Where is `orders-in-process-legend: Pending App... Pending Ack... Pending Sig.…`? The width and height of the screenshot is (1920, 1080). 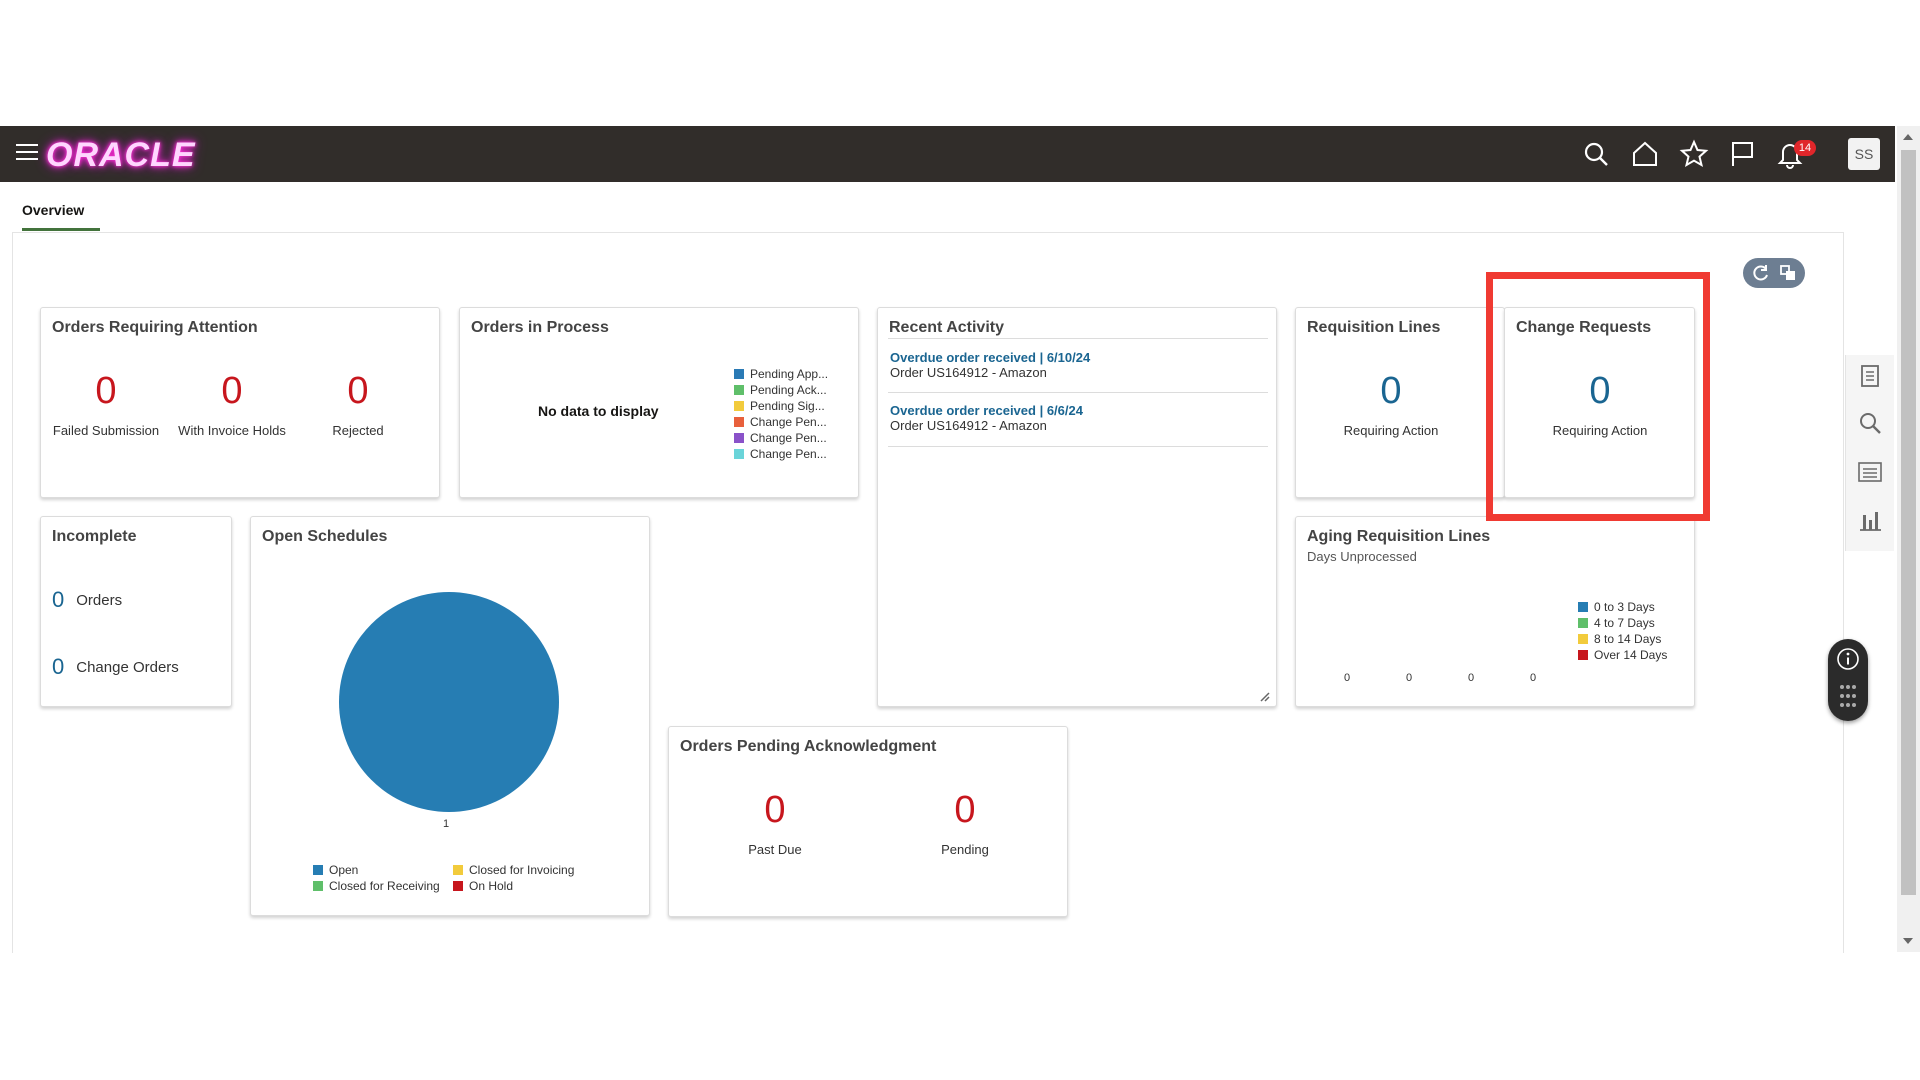 orders-in-process-legend: Pending App... Pending Ack... Pending Sig.… is located at coordinates (781, 414).